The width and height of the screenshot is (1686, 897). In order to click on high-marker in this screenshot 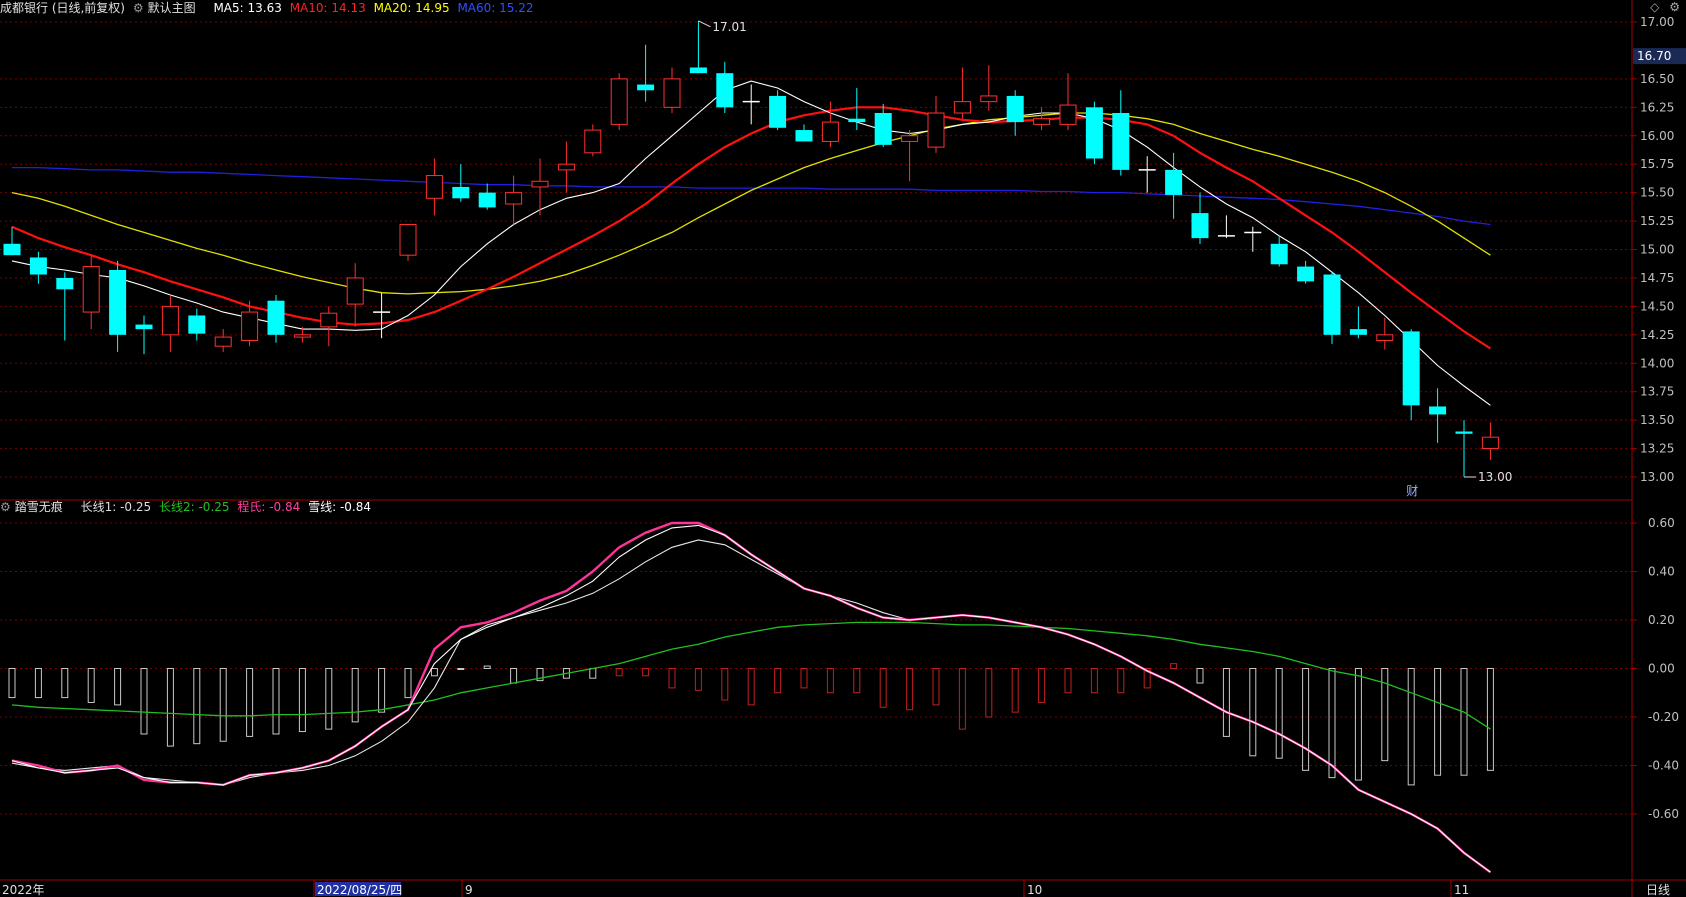, I will do `click(704, 24)`.